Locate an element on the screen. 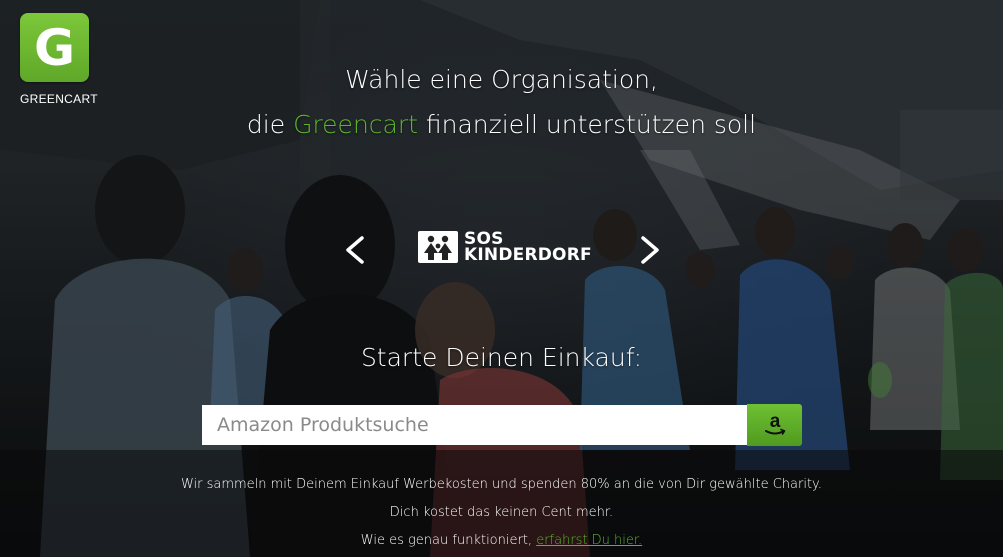 The image size is (1003, 557). organization-name-line-2: KINDERDORF is located at coordinates (528, 255).